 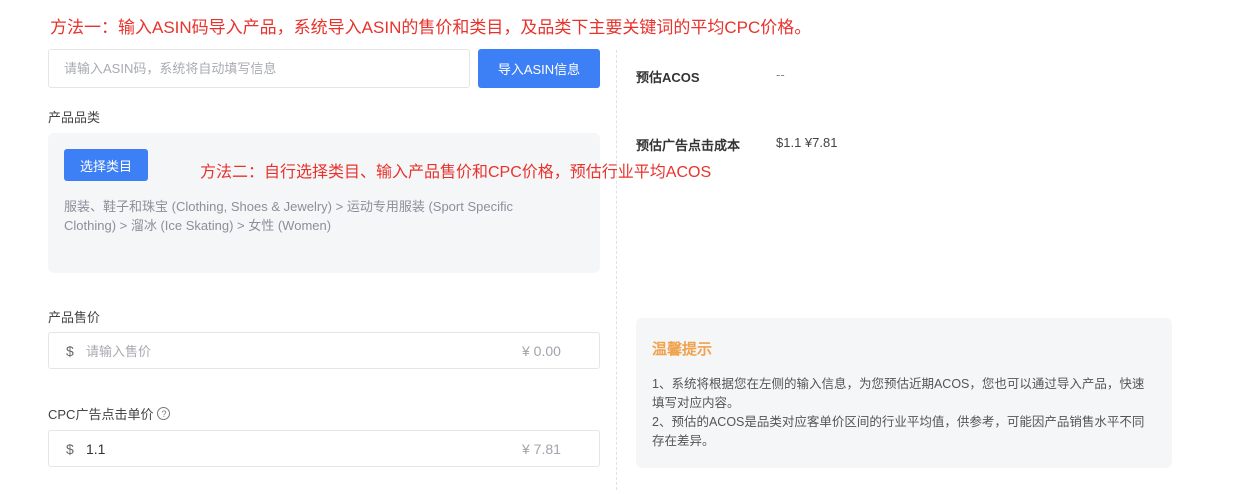 What do you see at coordinates (96, 448) in the screenshot?
I see `cpc-value: 1.1` at bounding box center [96, 448].